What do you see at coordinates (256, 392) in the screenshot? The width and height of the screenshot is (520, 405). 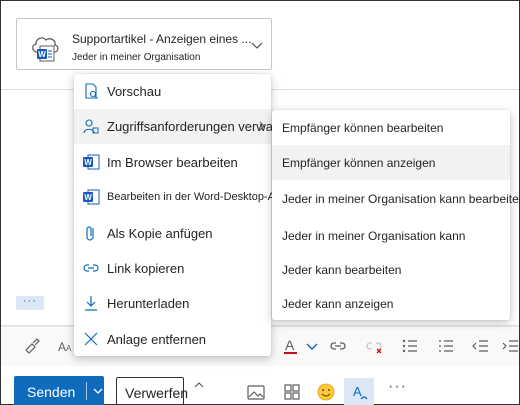 I see `insert-picture-icon` at bounding box center [256, 392].